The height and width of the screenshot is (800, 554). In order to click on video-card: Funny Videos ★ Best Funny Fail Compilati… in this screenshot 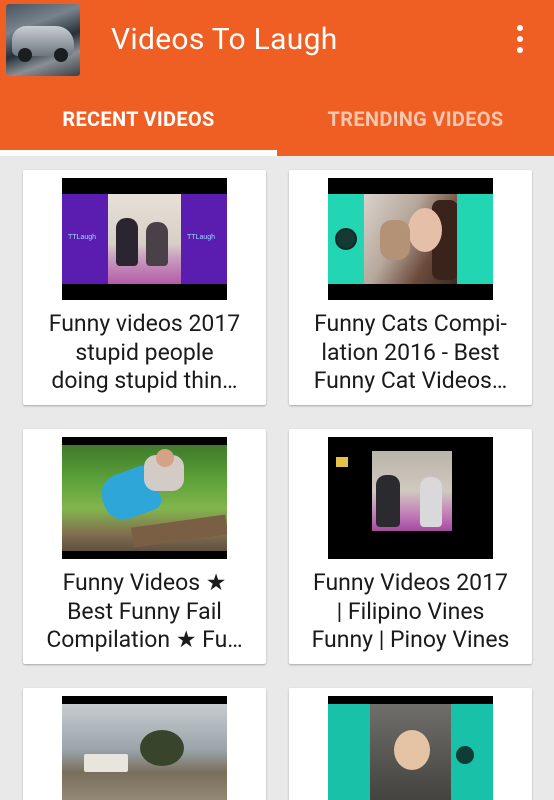, I will do `click(144, 546)`.